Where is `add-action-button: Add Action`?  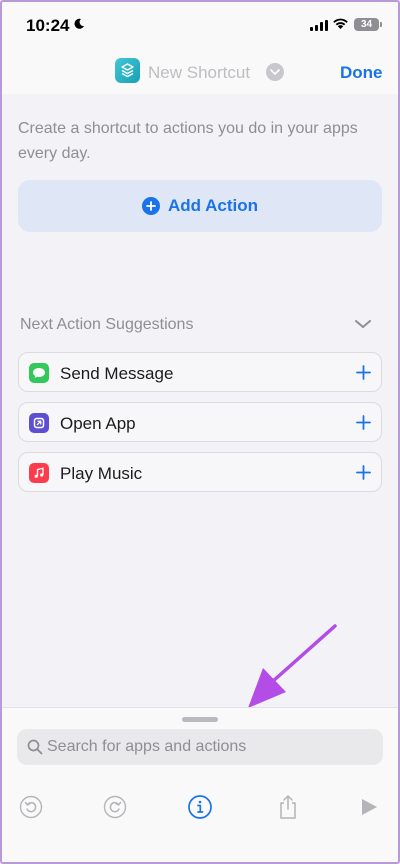
add-action-button: Add Action is located at coordinates (200, 206).